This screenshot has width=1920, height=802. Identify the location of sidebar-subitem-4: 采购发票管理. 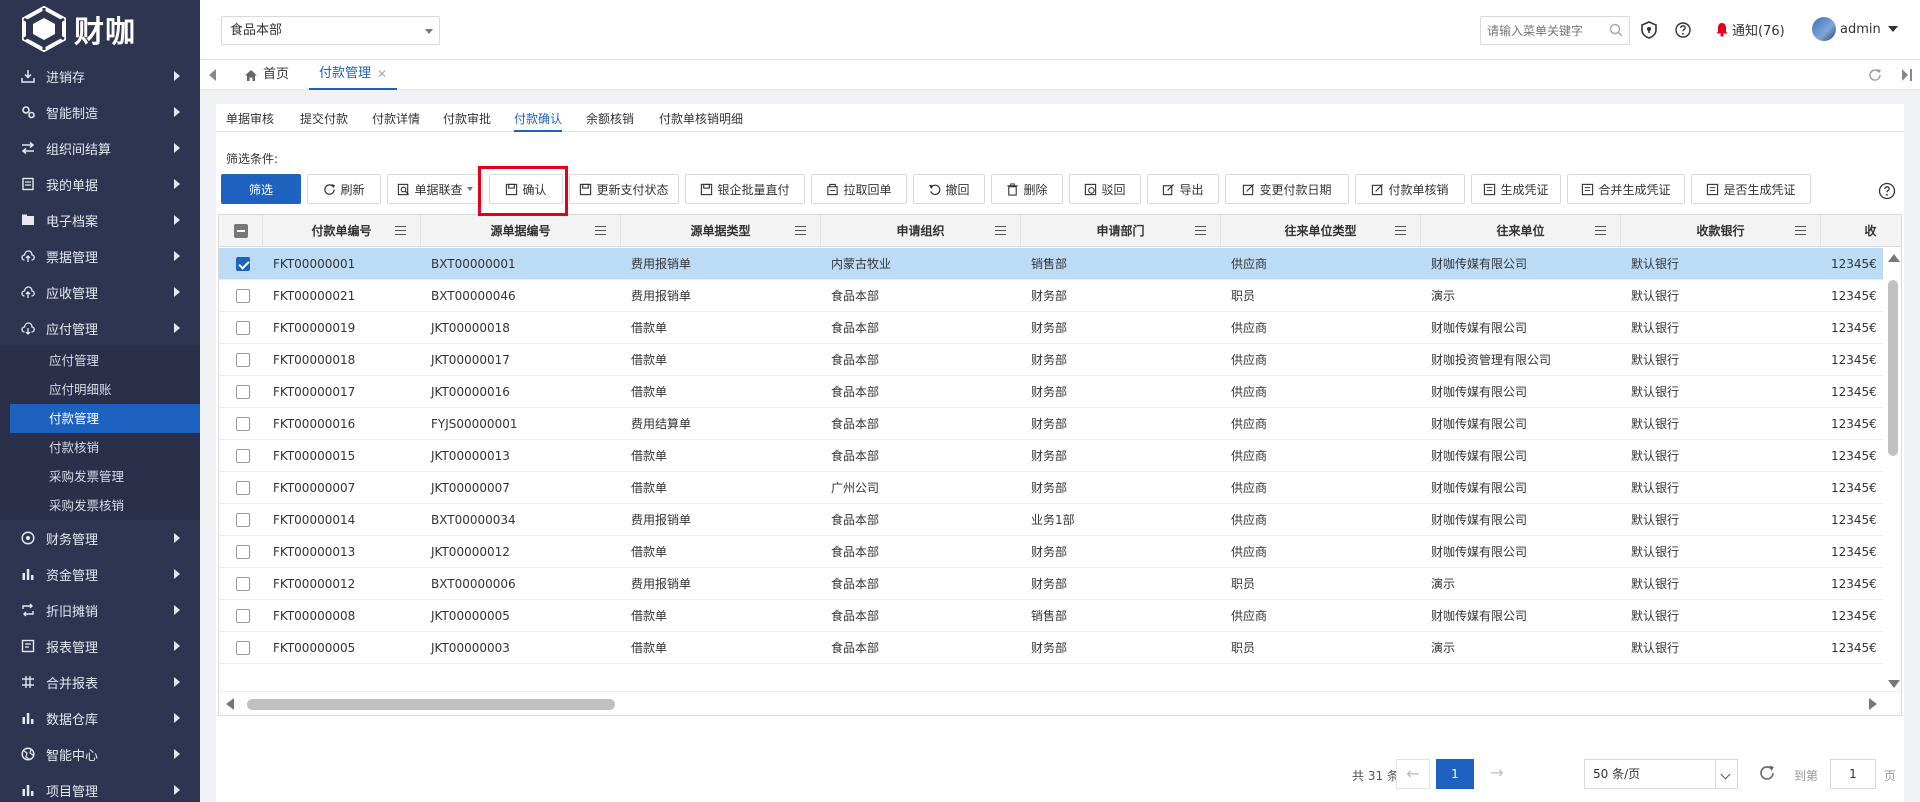
(100, 476).